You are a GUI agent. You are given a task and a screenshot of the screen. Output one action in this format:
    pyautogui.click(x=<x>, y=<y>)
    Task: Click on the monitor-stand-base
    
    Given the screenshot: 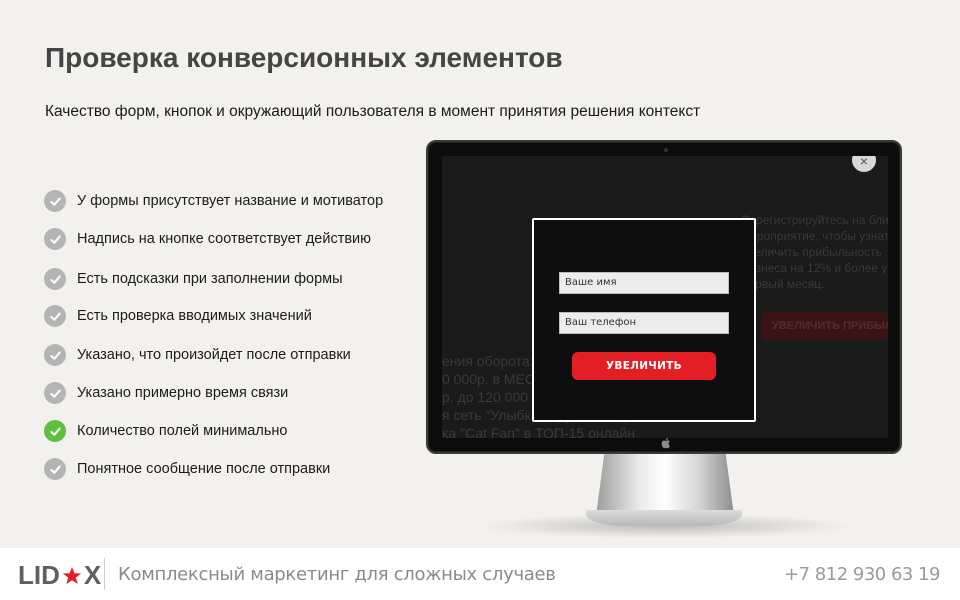 What is the action you would take?
    pyautogui.click(x=664, y=518)
    